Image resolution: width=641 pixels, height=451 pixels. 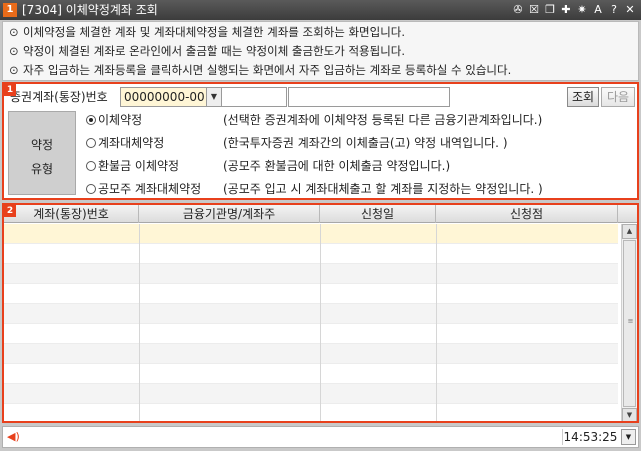 I want to click on agreement-type-label: 약정 유형, so click(x=42, y=153).